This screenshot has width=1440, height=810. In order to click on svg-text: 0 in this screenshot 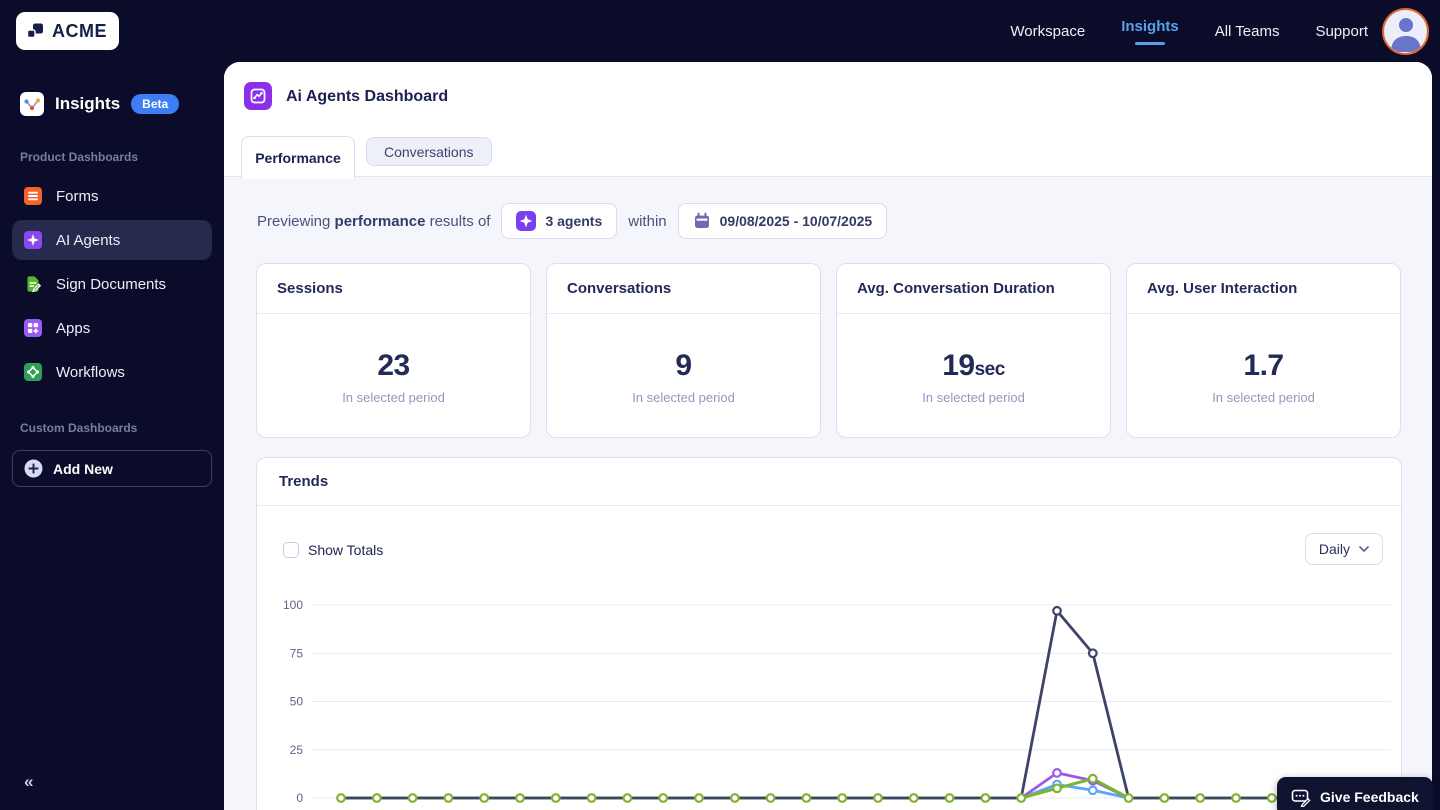, I will do `click(299, 798)`.